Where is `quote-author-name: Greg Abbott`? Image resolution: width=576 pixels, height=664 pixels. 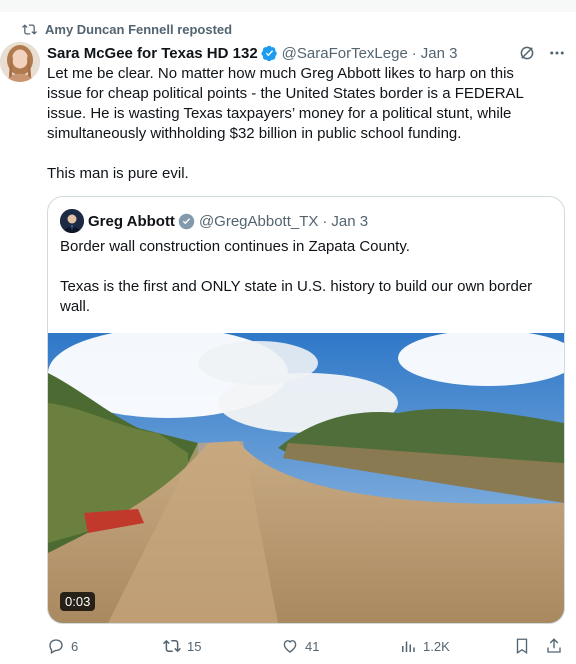
quote-author-name: Greg Abbott is located at coordinates (131, 221).